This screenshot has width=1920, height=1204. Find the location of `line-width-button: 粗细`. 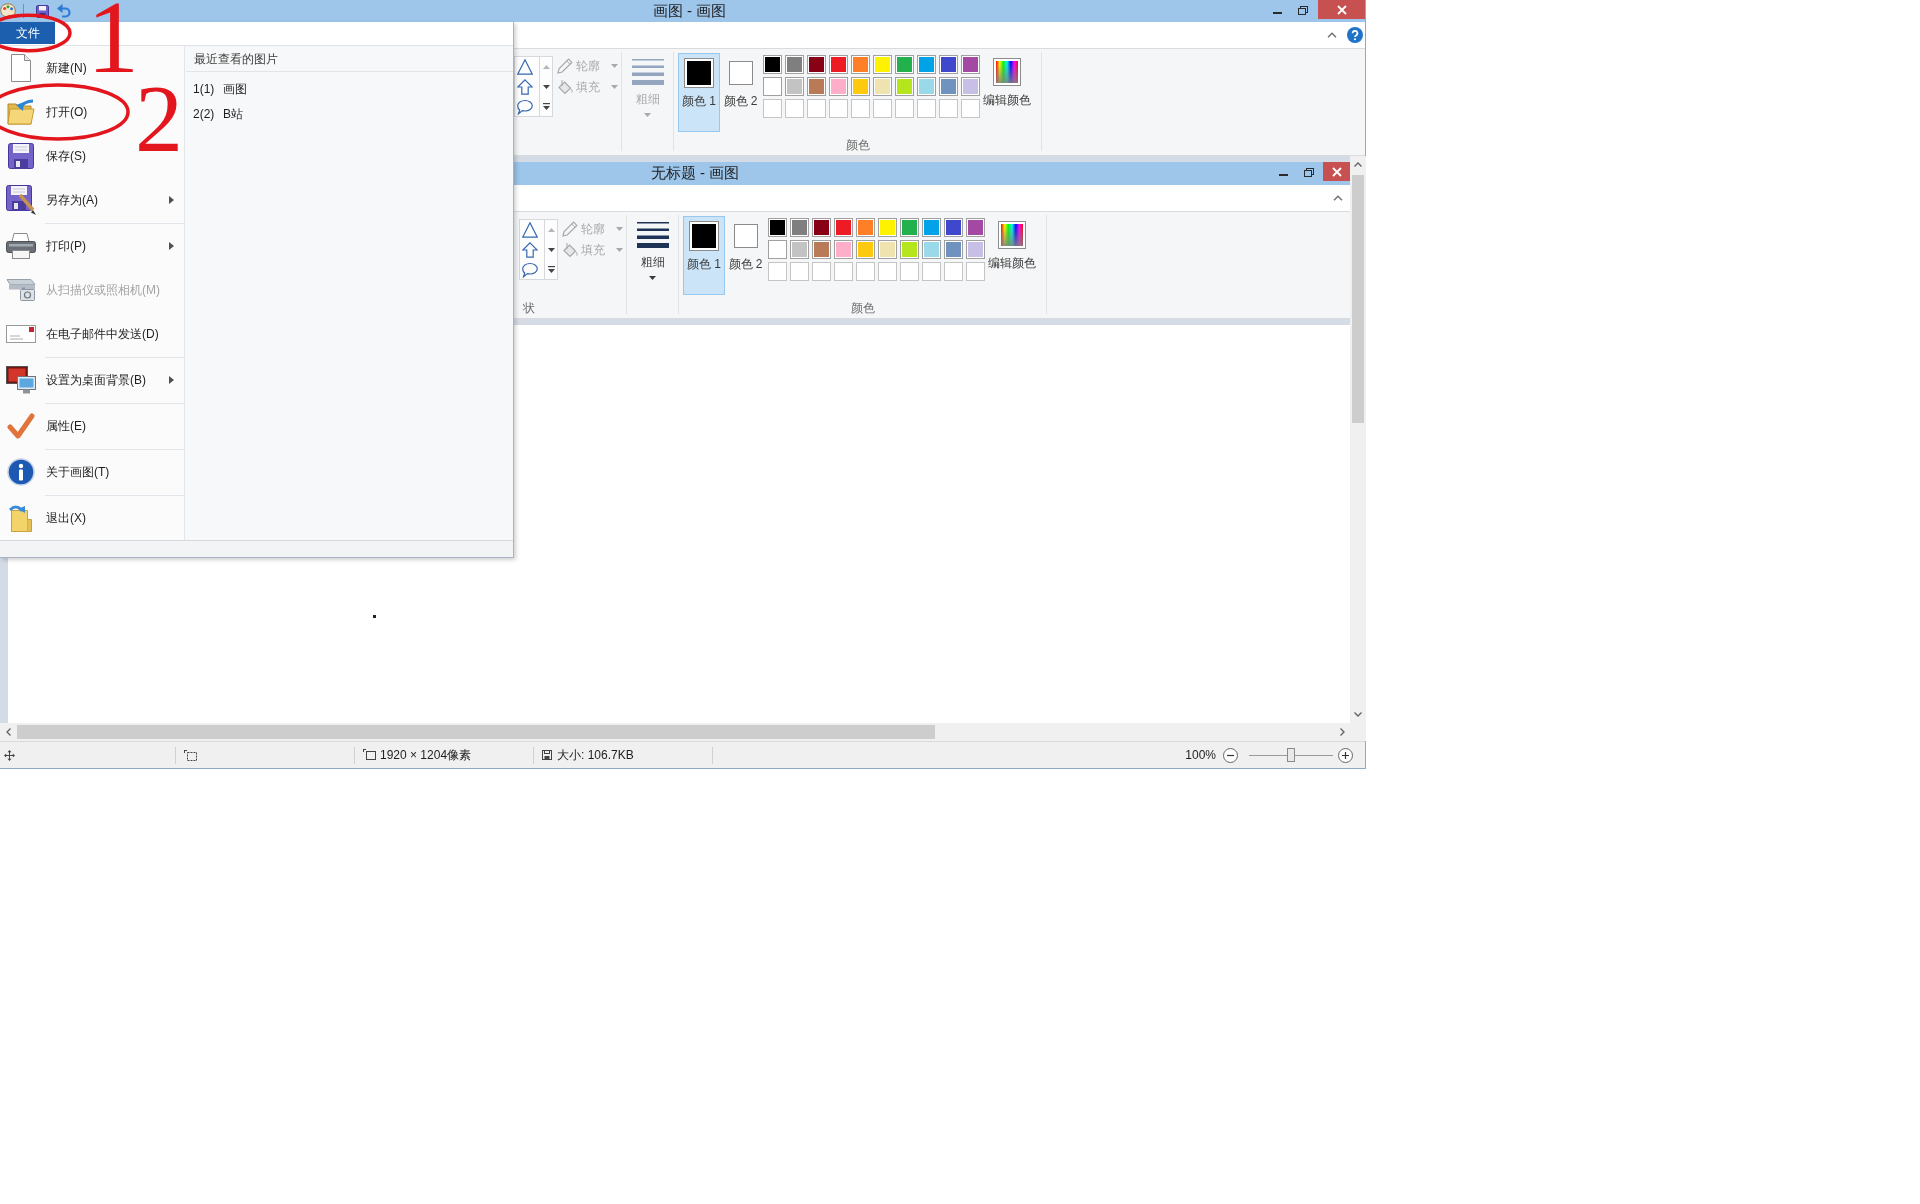

line-width-button: 粗细 is located at coordinates (652, 265).